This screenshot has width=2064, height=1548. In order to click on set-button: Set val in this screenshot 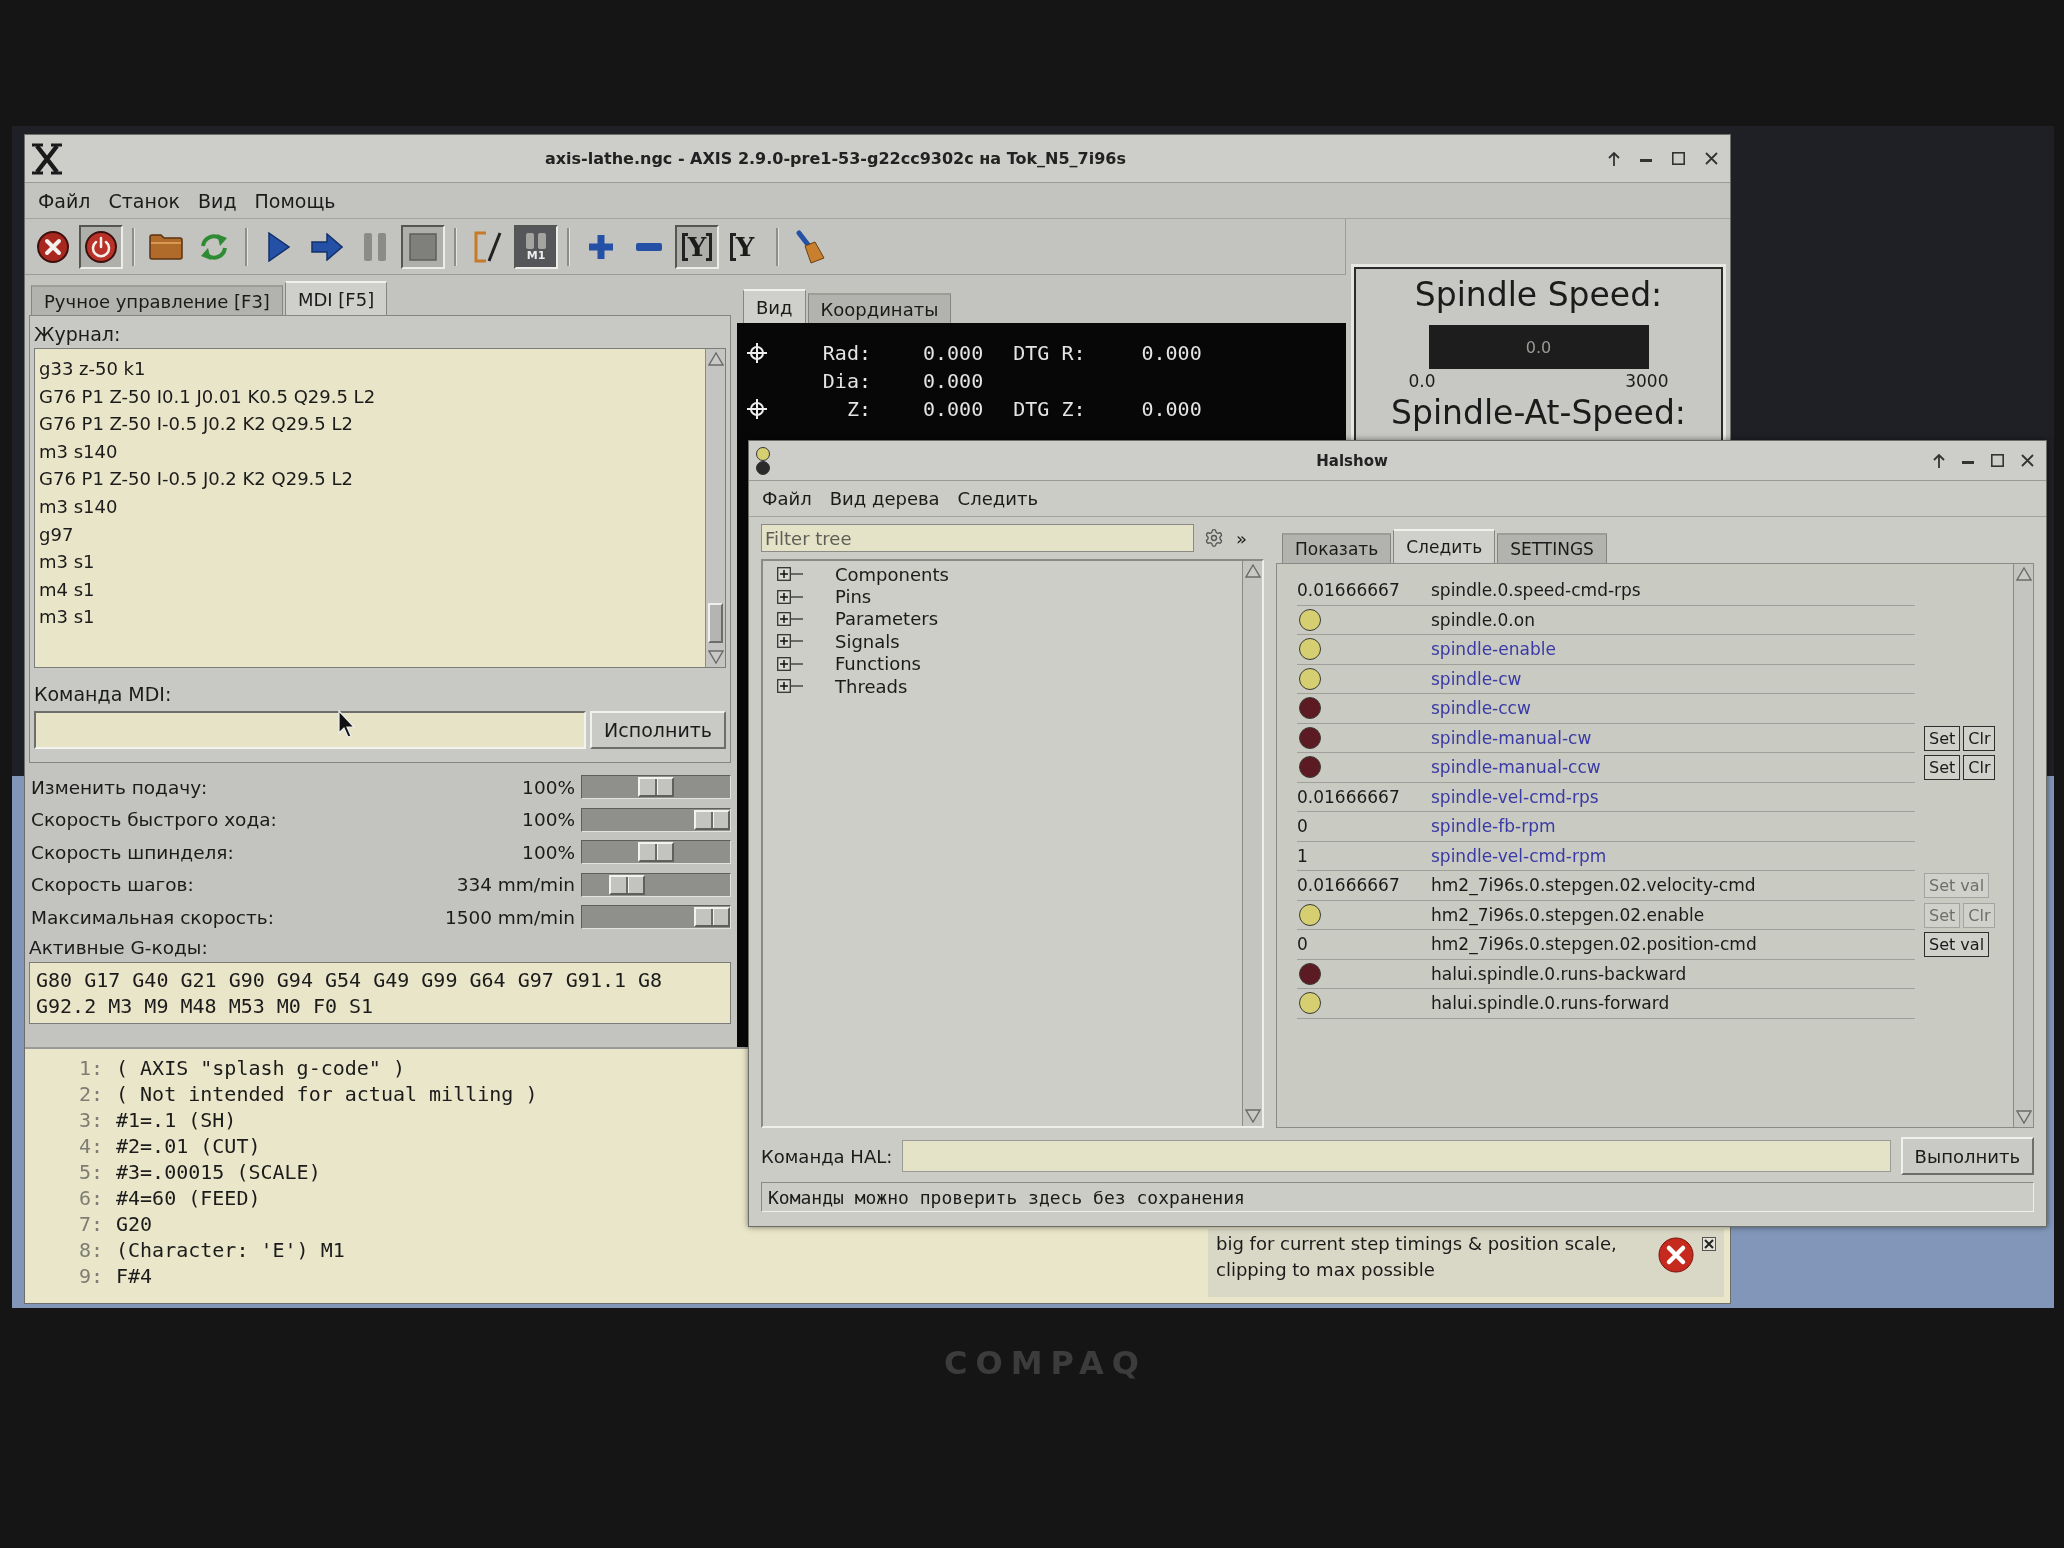, I will do `click(1957, 945)`.